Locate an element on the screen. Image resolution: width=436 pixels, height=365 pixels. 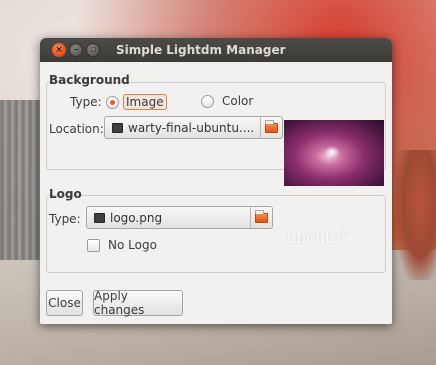
desktop-tree is located at coordinates (416, 215).